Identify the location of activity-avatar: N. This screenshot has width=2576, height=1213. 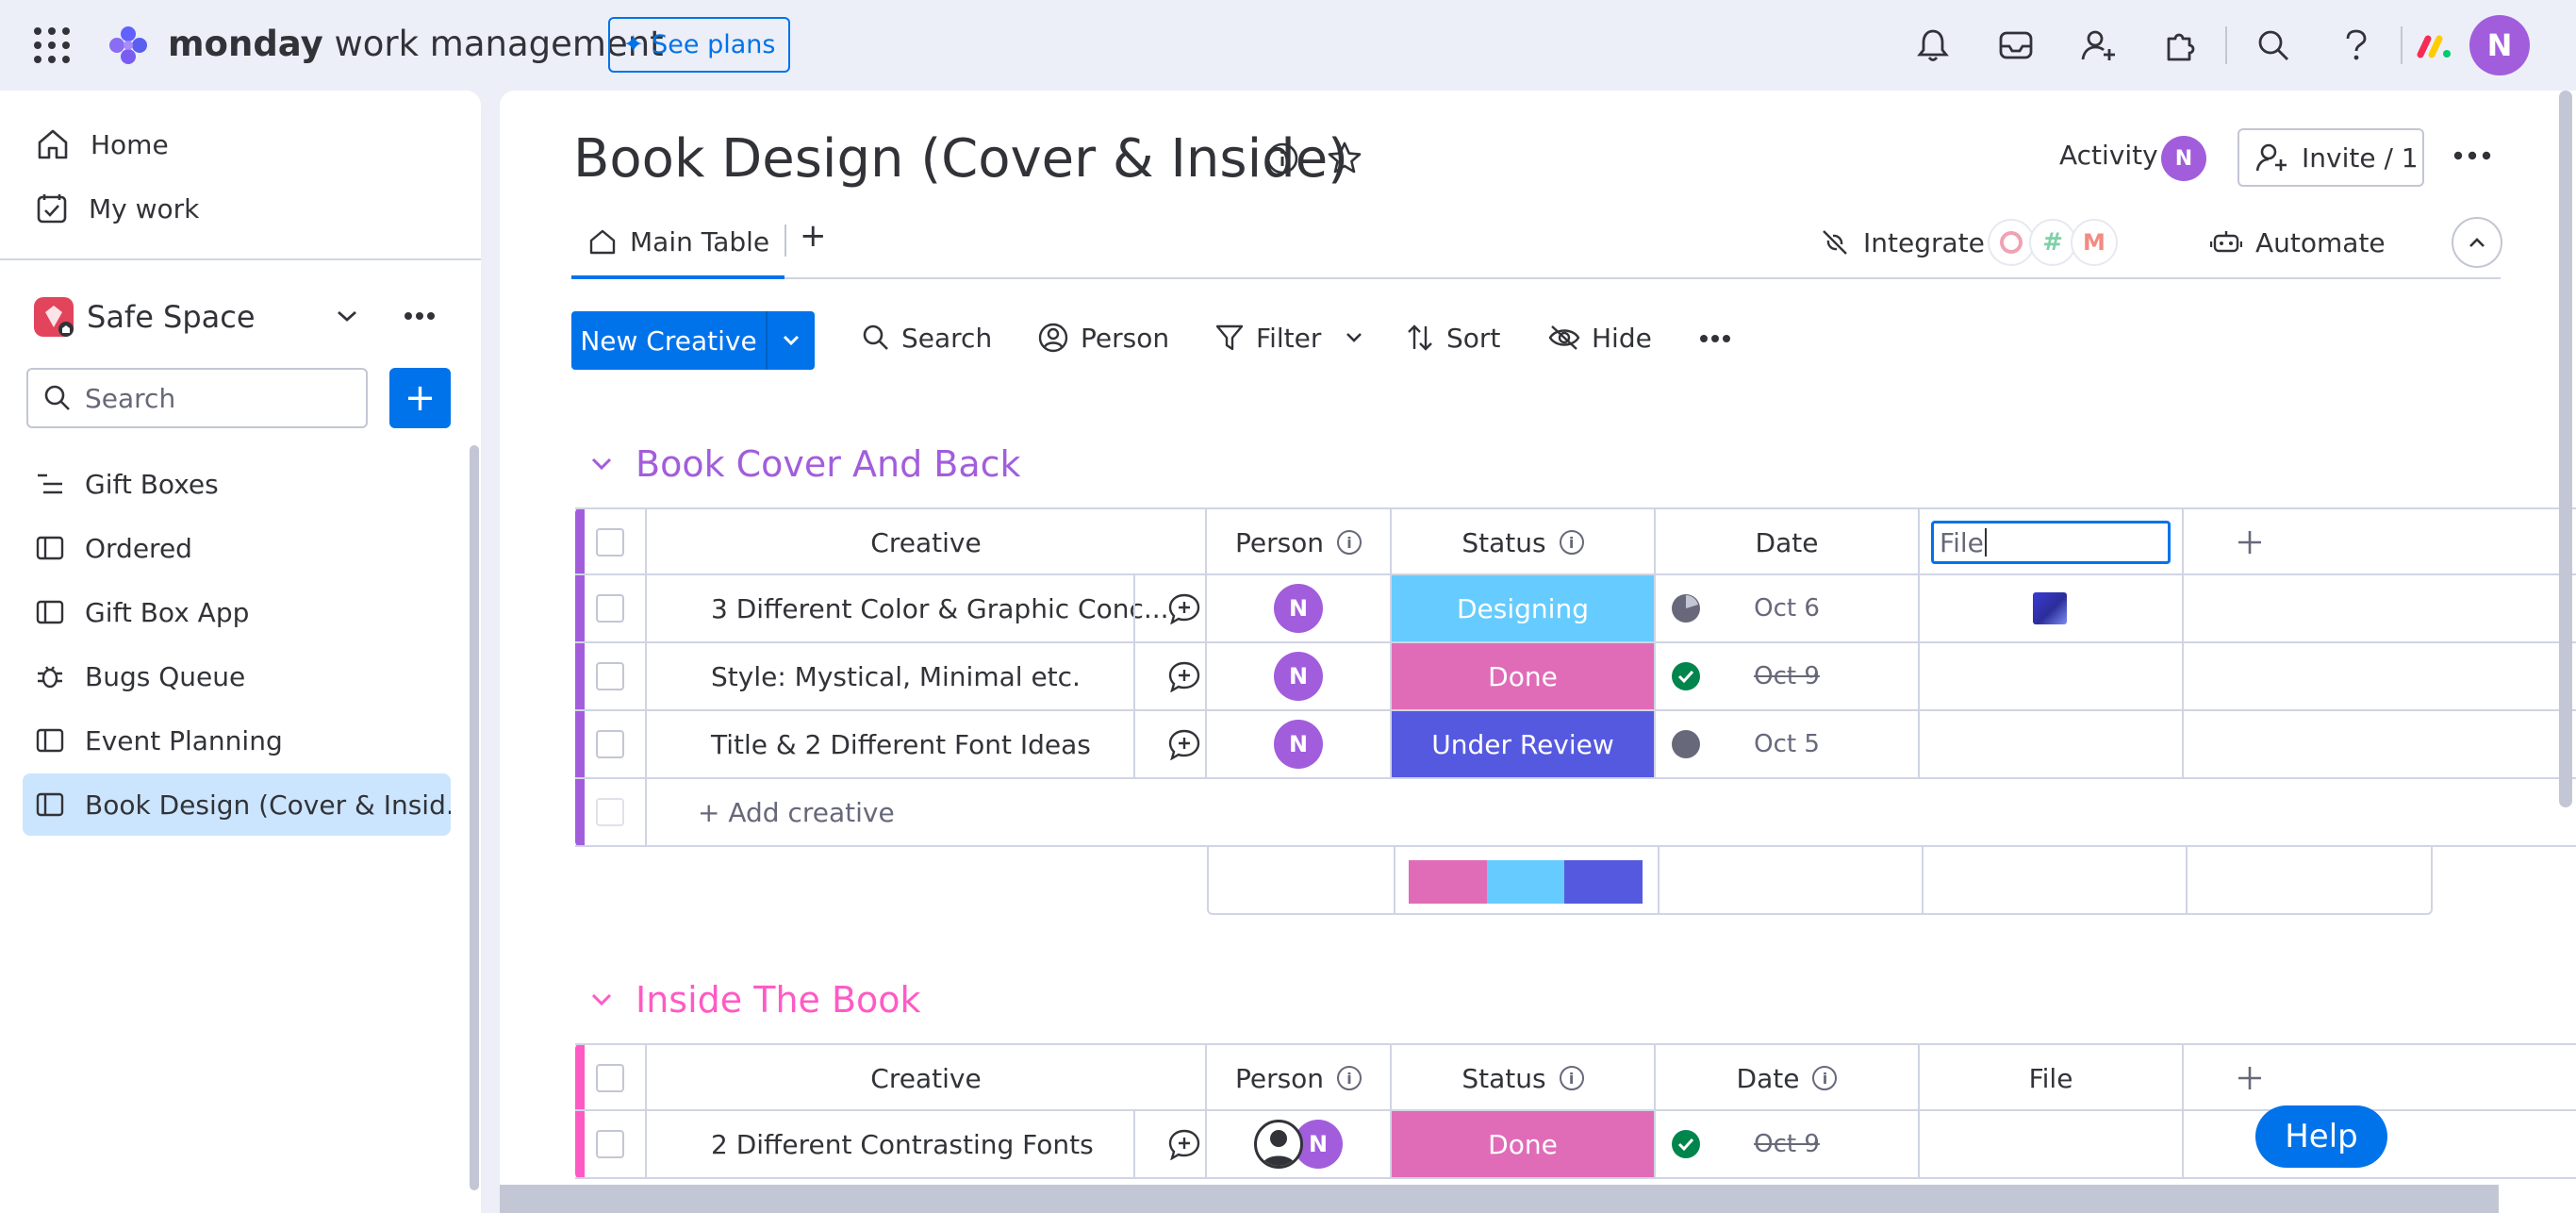
(2183, 158).